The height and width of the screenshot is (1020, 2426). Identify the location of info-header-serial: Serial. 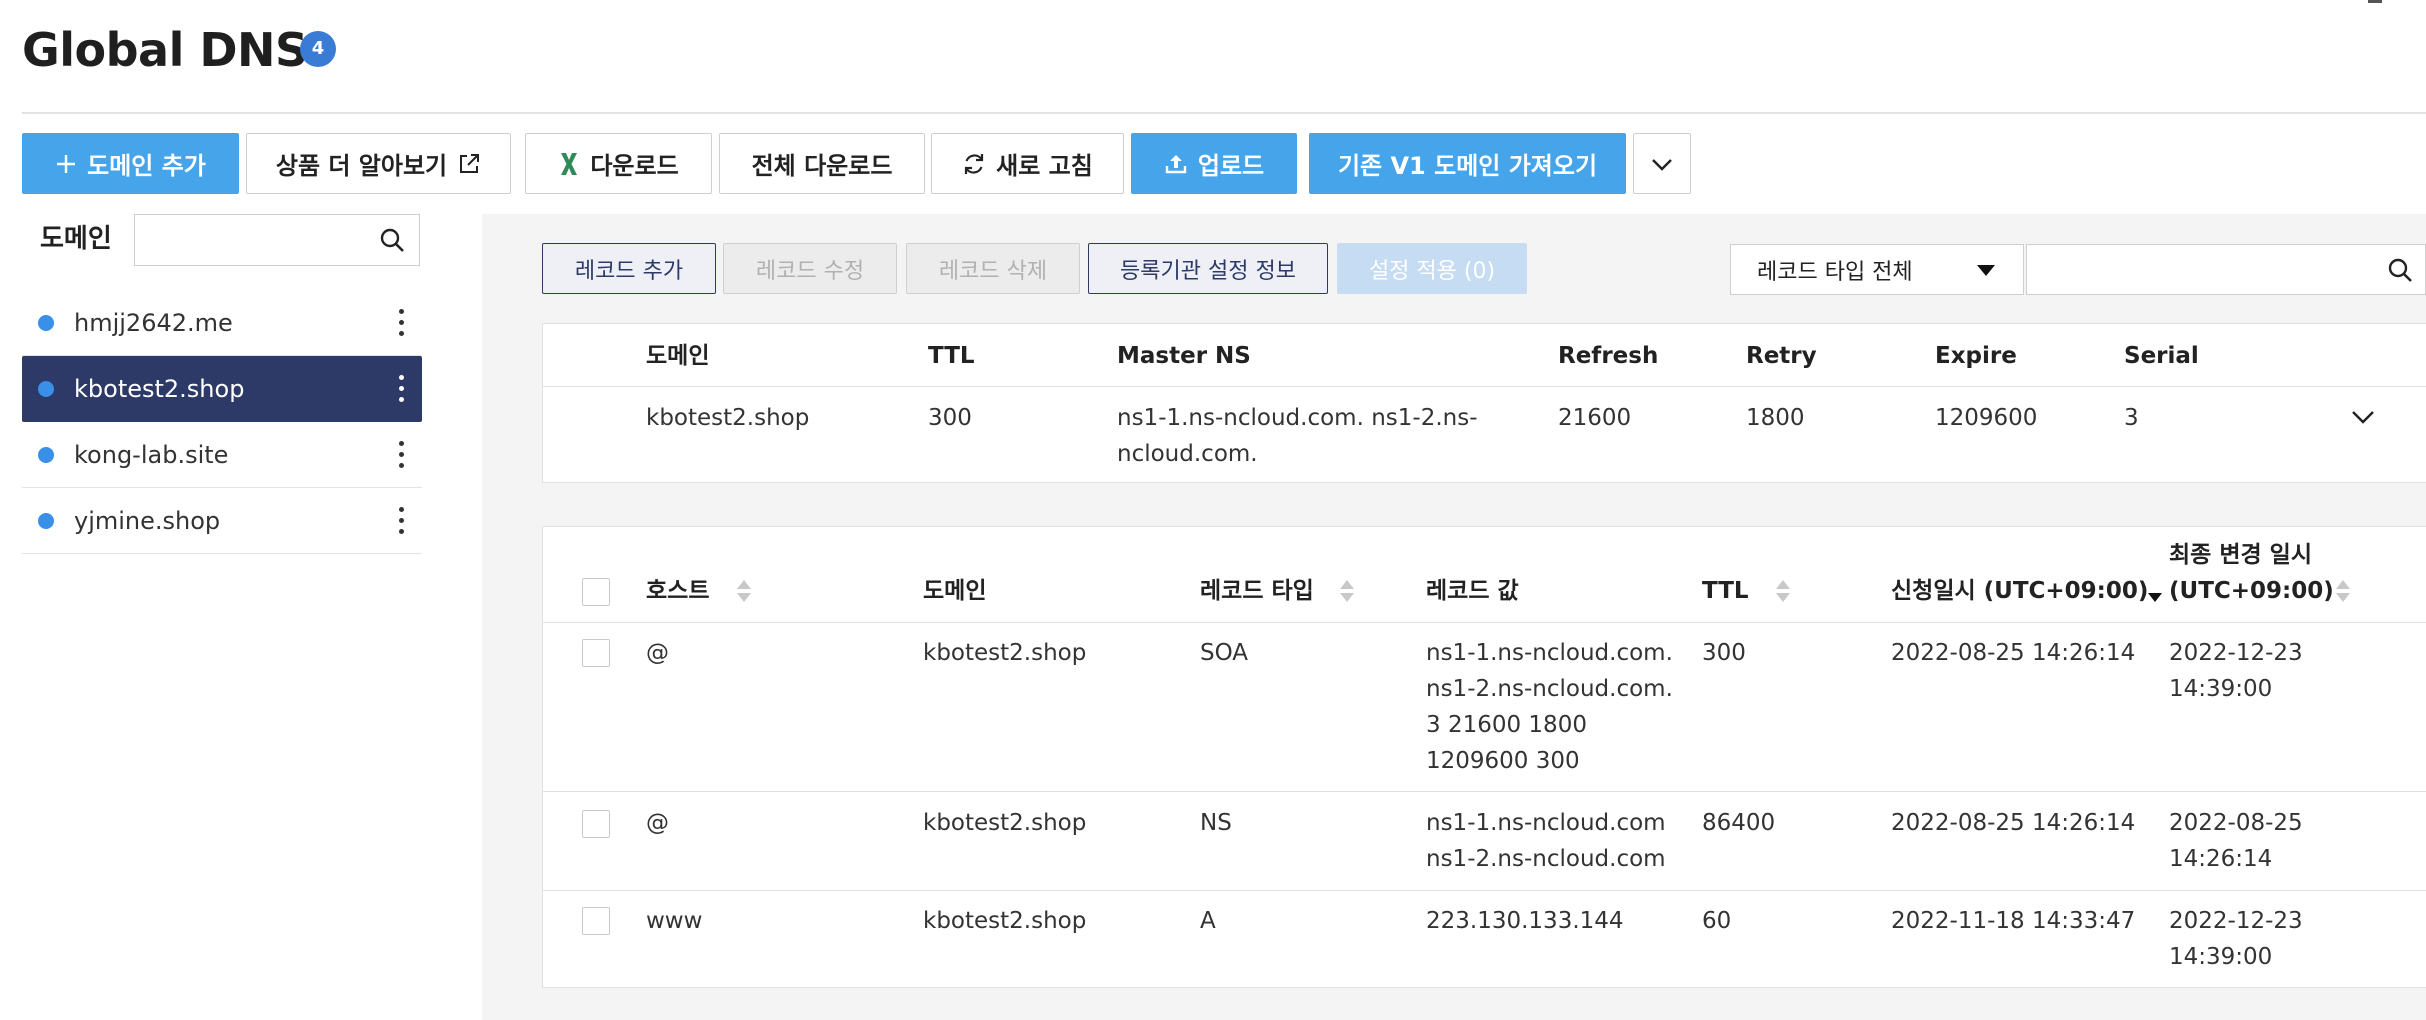
(2161, 356).